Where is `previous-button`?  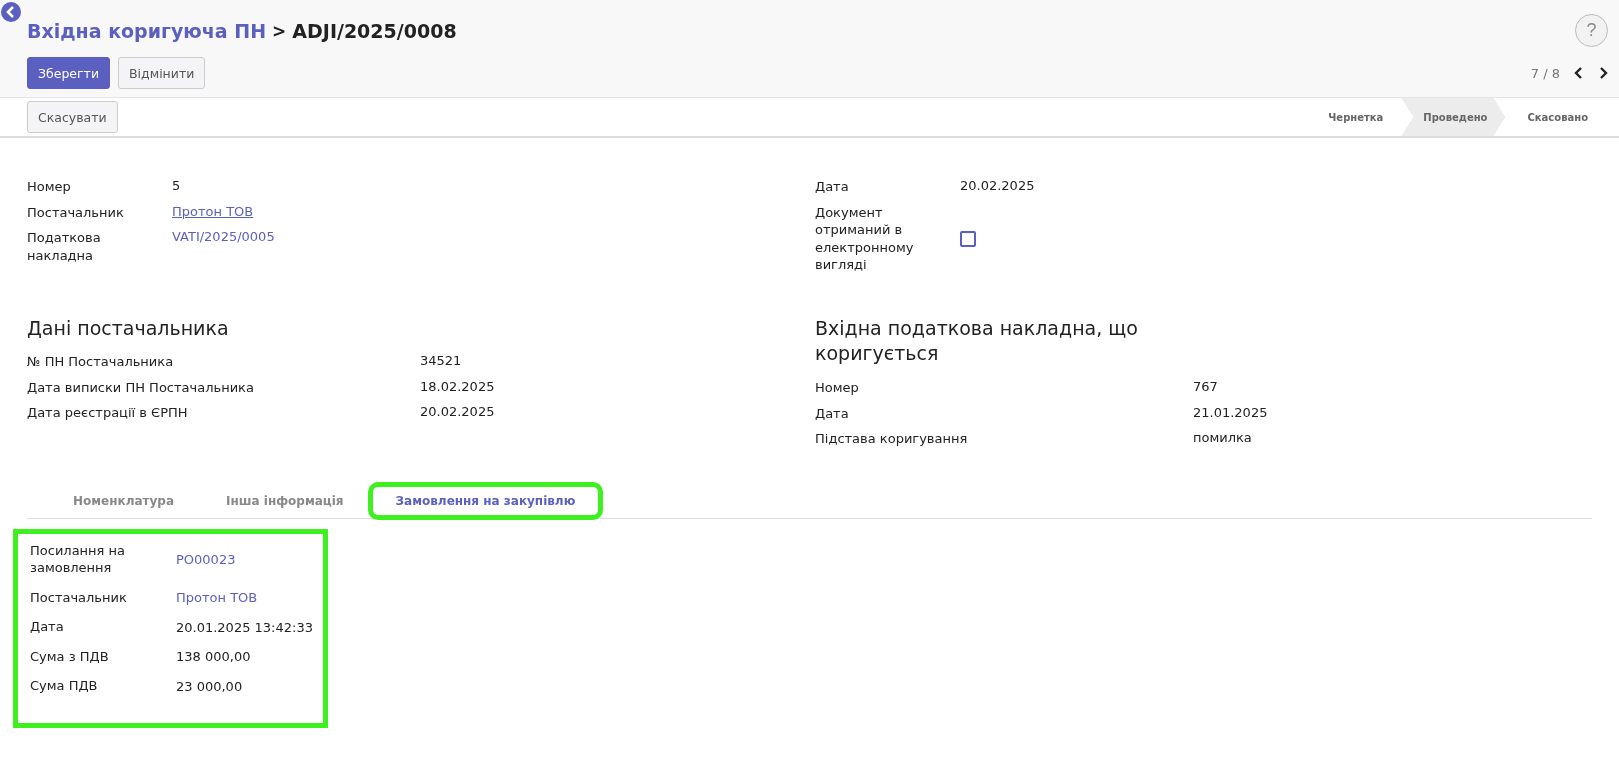
previous-button is located at coordinates (1579, 73).